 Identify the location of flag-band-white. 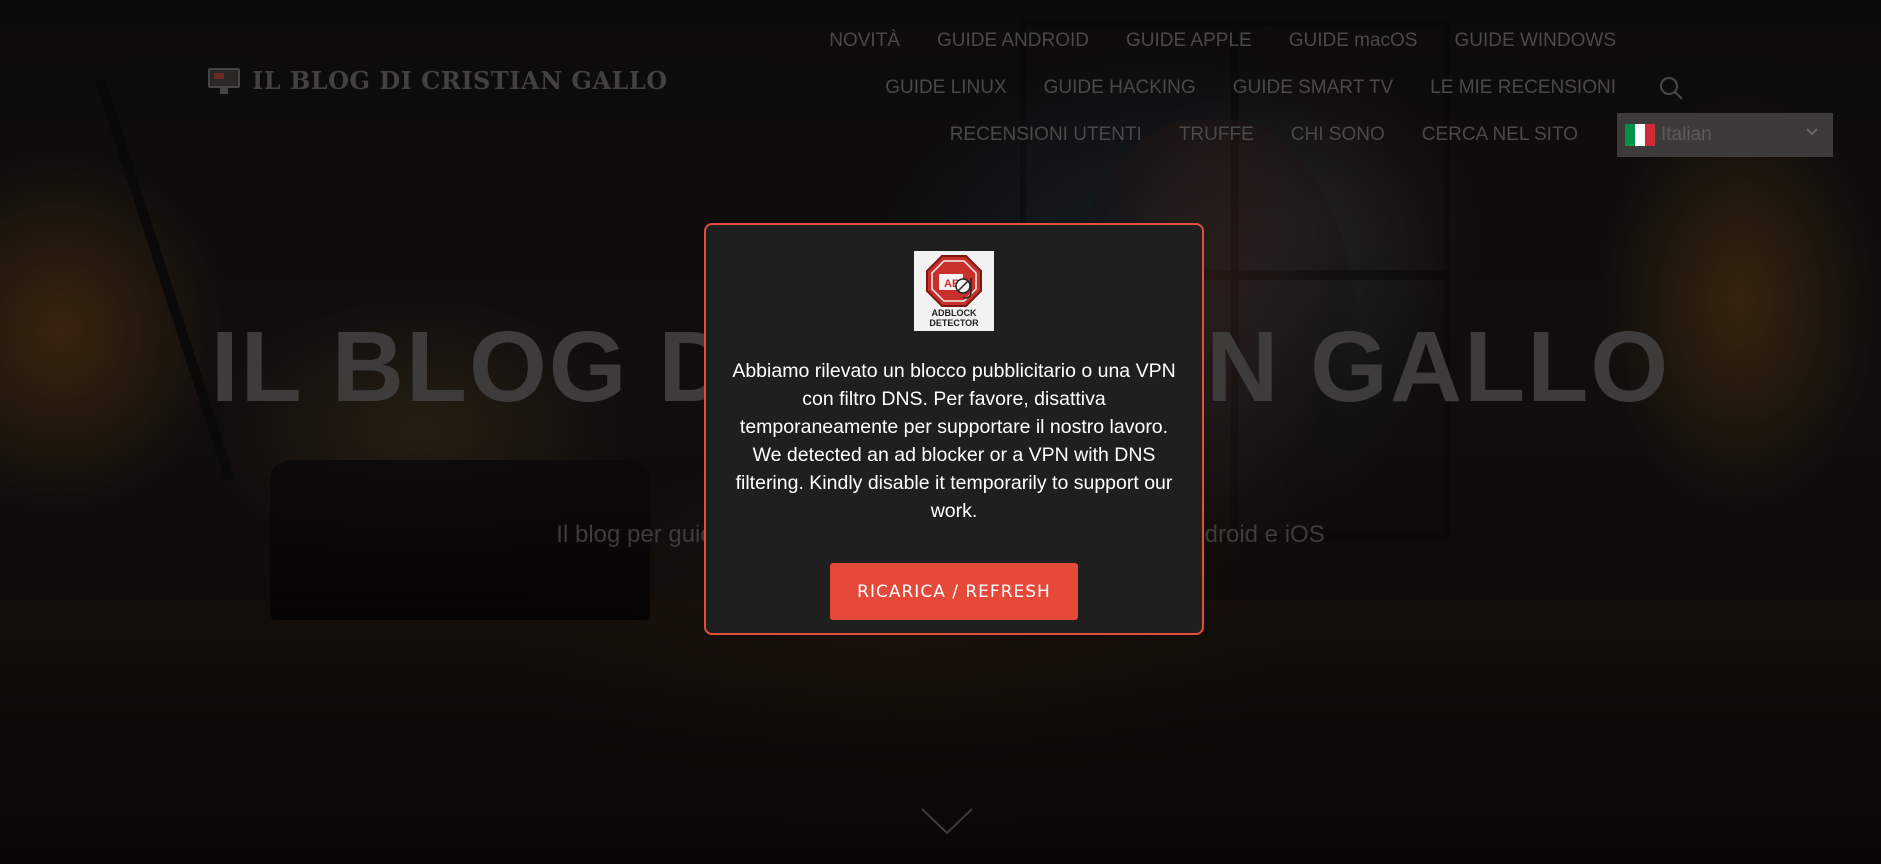
(1640, 135).